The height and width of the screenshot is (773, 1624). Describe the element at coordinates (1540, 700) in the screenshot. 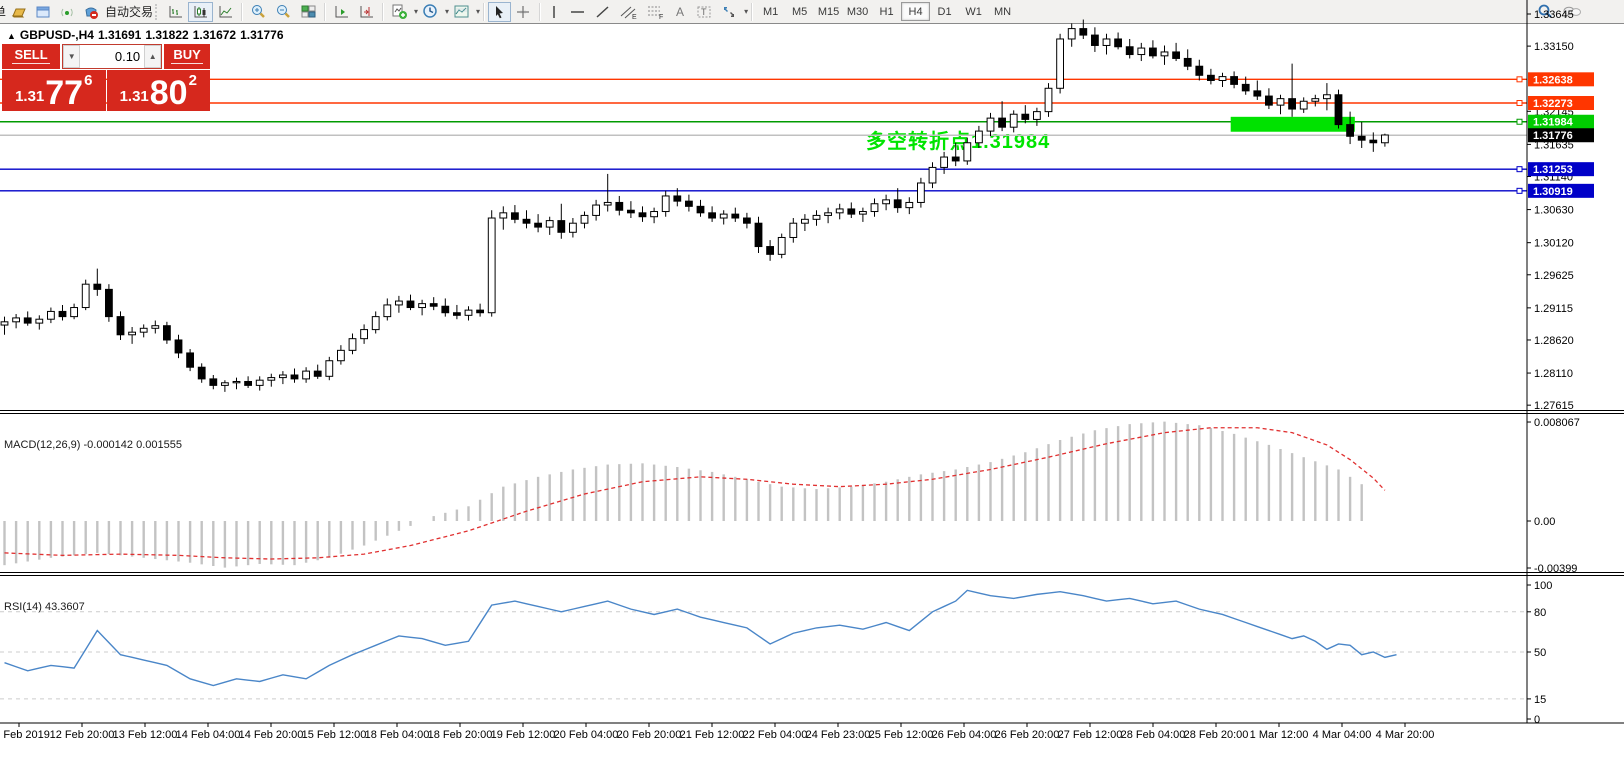

I see `rsi-tick-label: 15` at that location.